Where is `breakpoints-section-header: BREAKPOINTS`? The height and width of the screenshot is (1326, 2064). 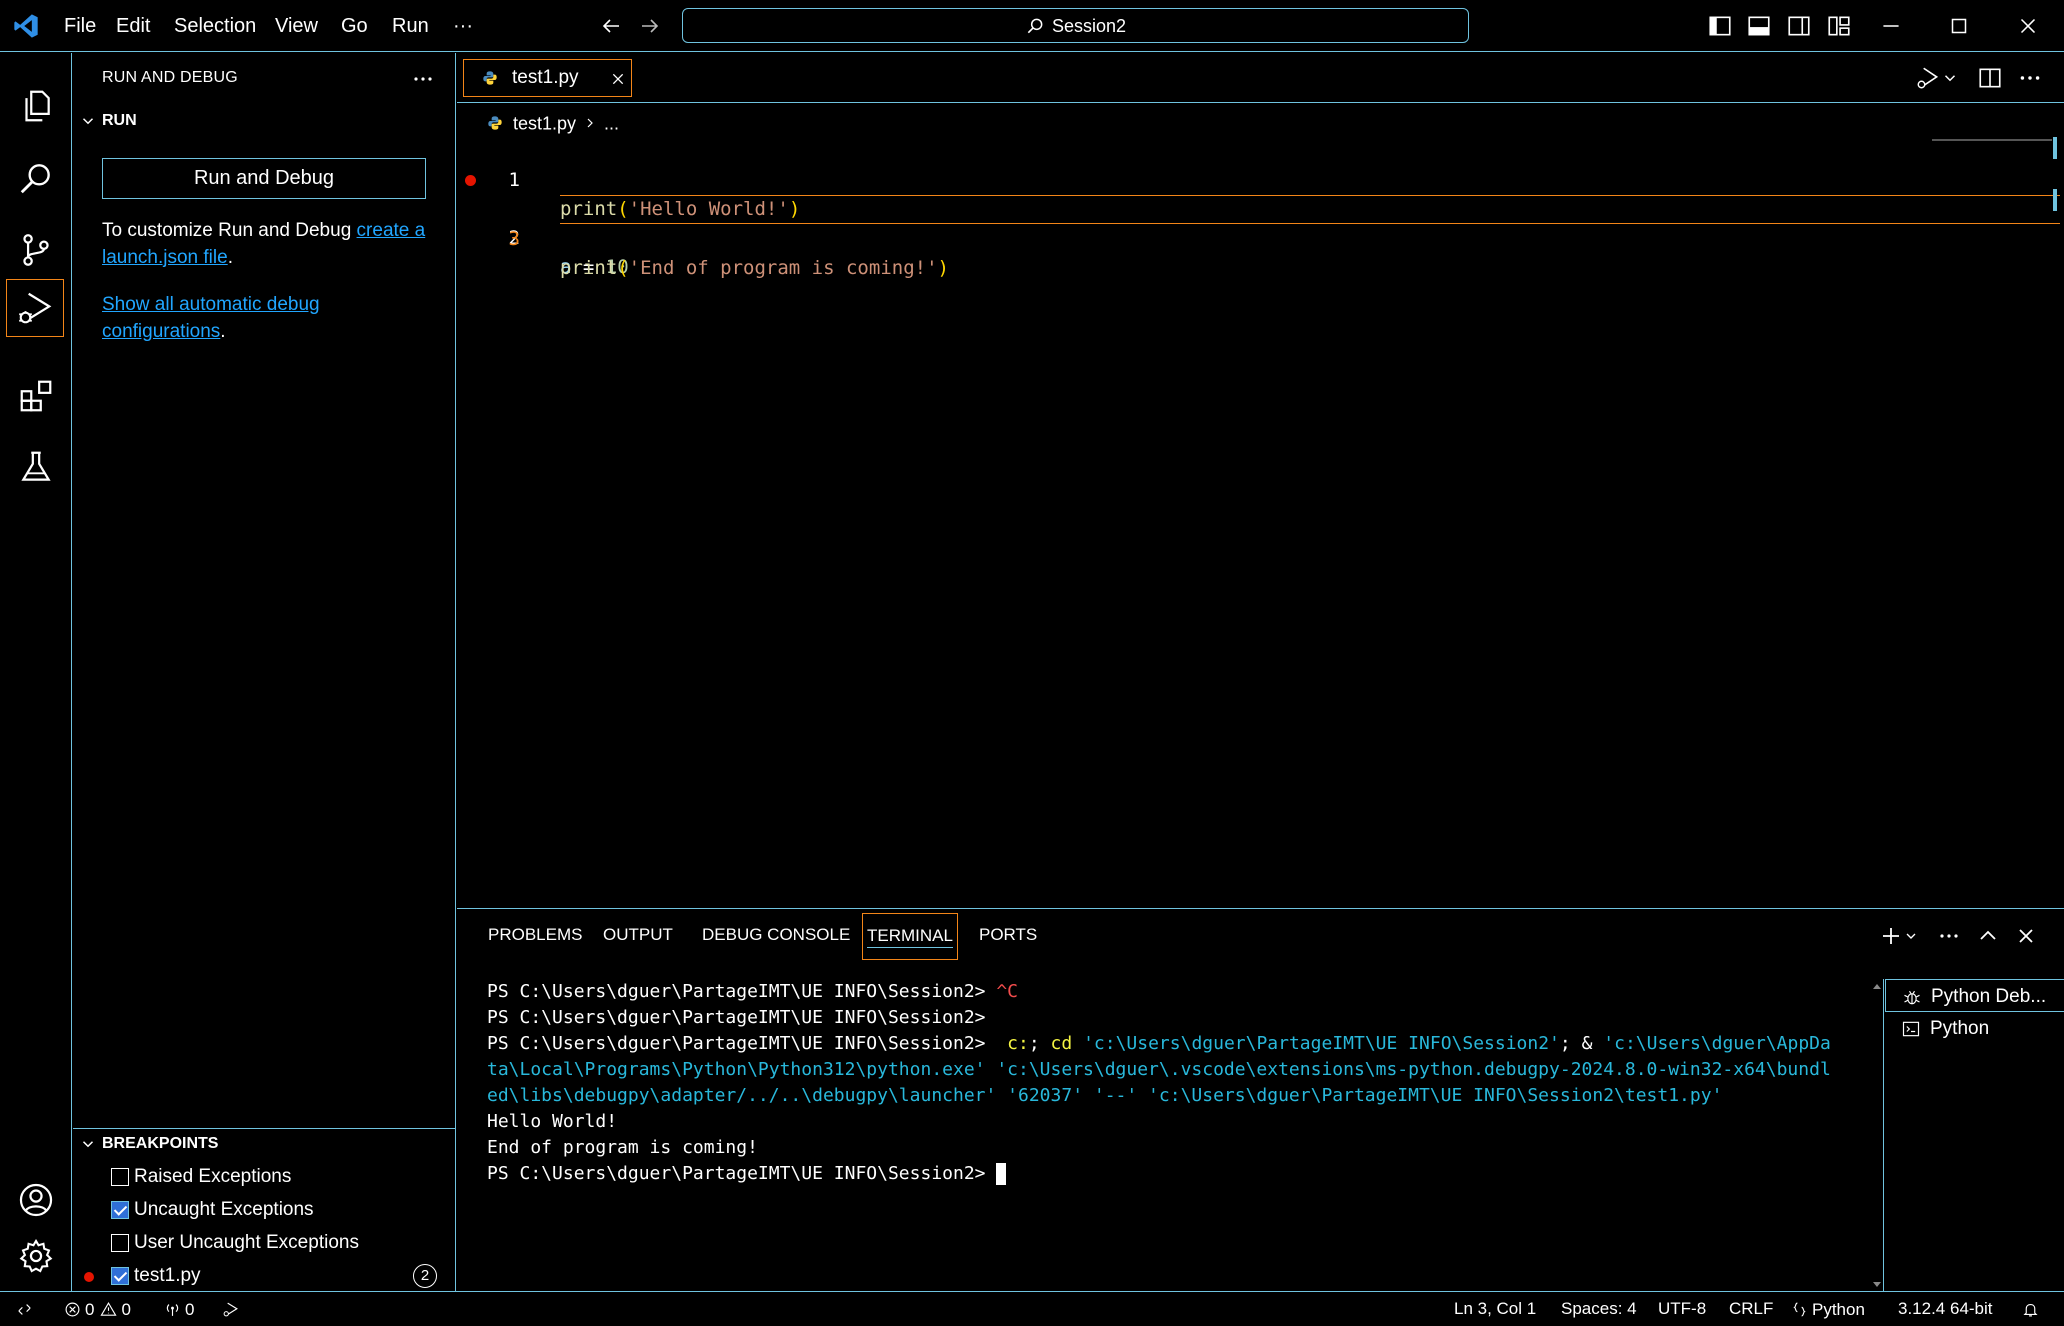 breakpoints-section-header: BREAKPOINTS is located at coordinates (264, 1144).